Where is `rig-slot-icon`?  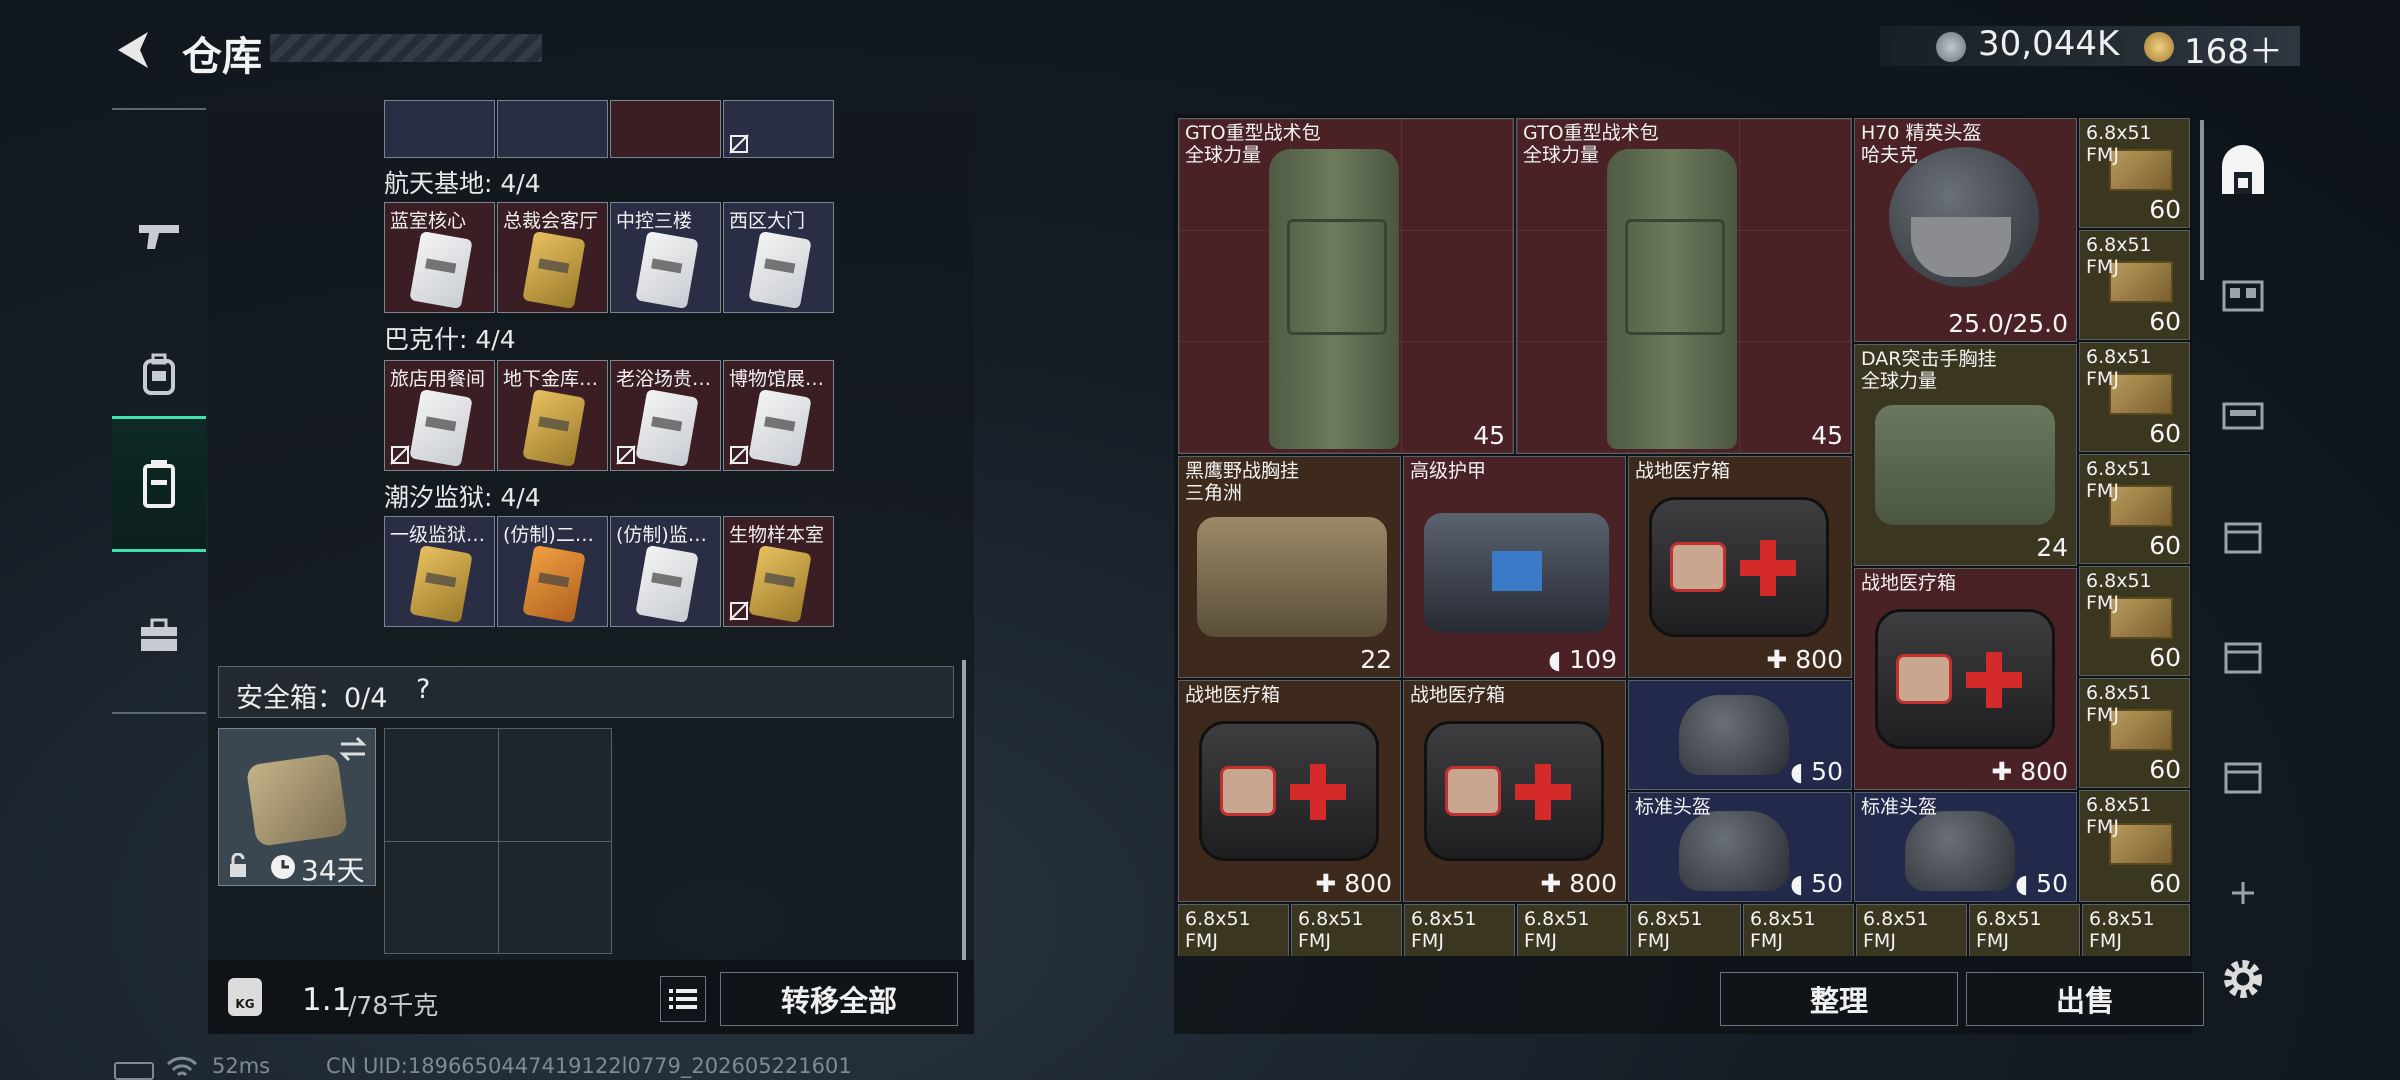 rig-slot-icon is located at coordinates (2243, 295).